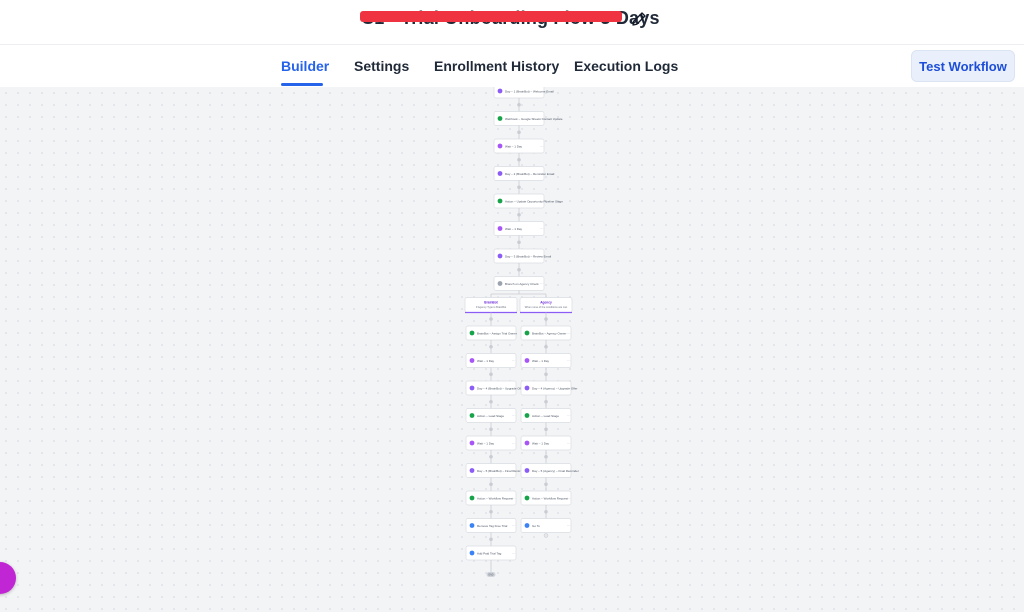  Describe the element at coordinates (523, 93) in the screenshot. I see `workflow-step-card: Day – 1 (BrainBot) – Welcome Email⋯` at that location.